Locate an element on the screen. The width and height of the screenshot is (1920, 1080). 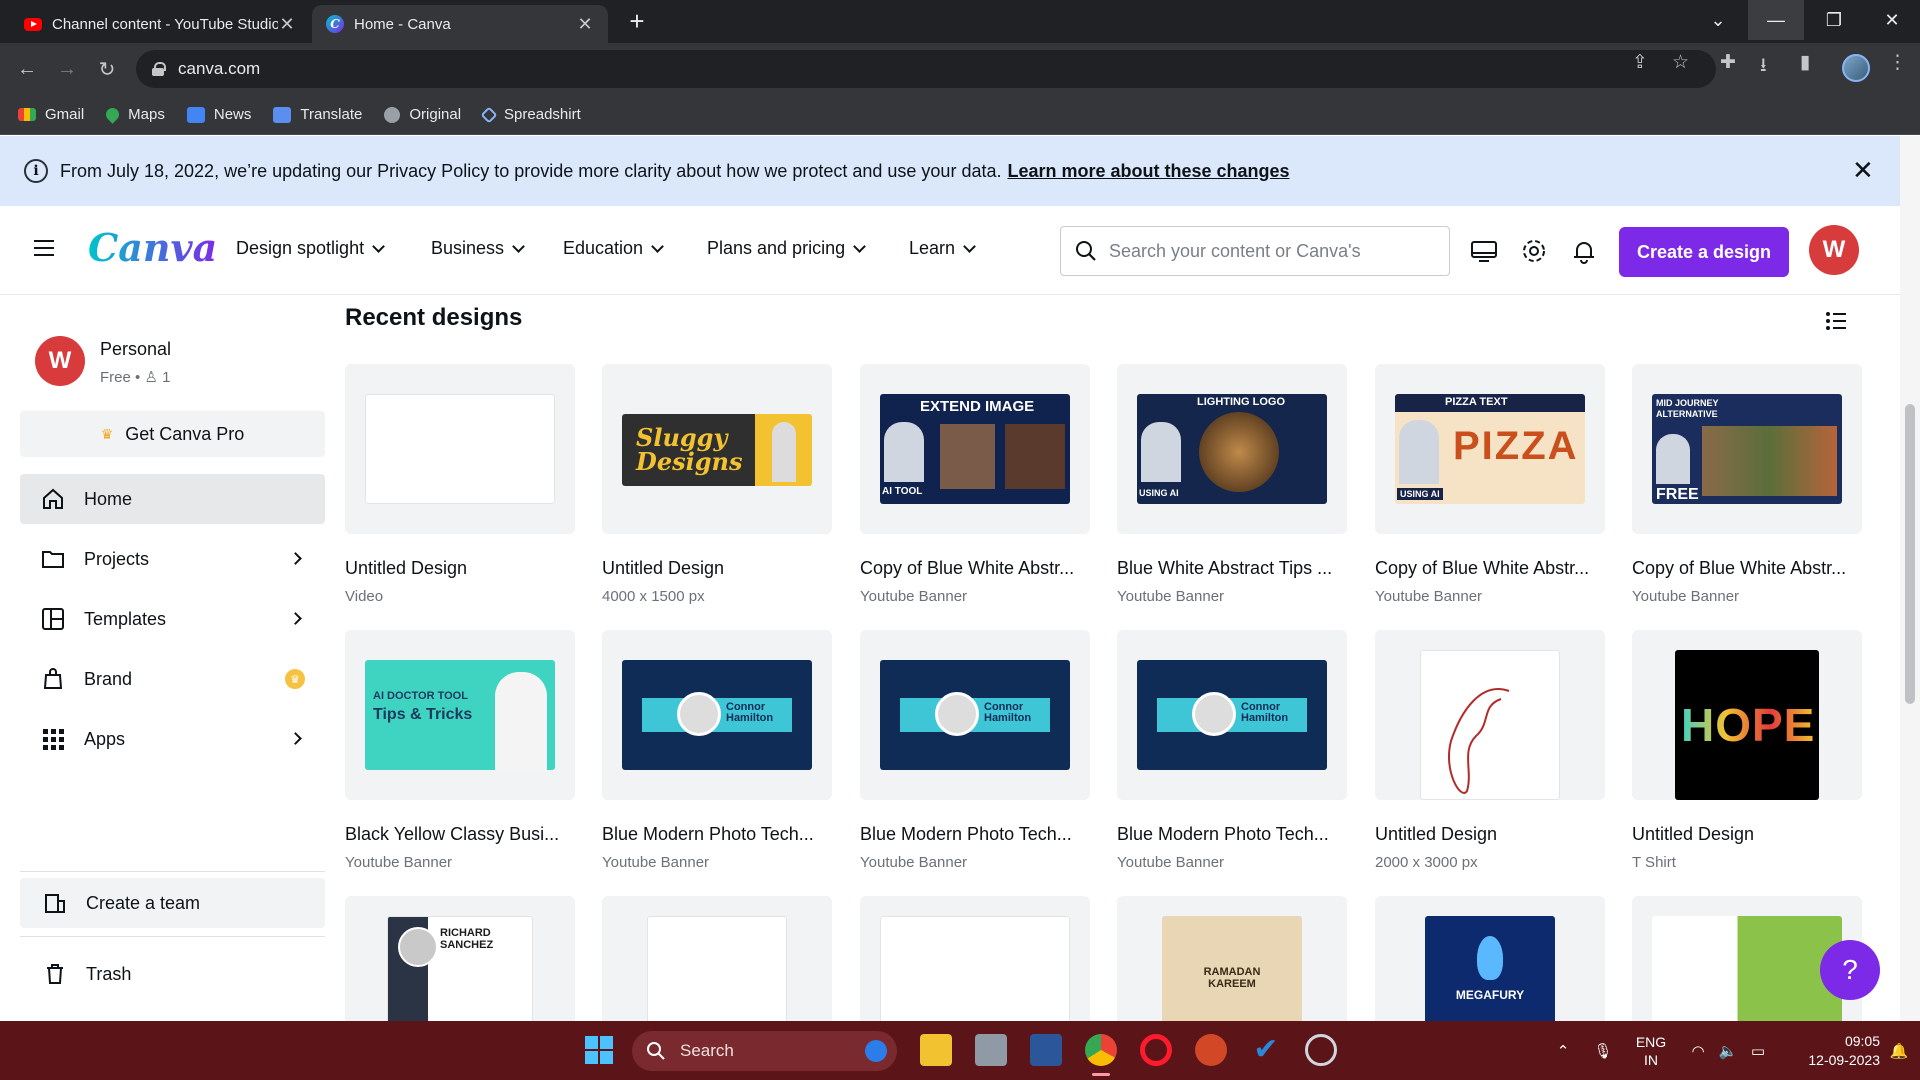
app-chrome-badge-icon is located at coordinates (1321, 1050).